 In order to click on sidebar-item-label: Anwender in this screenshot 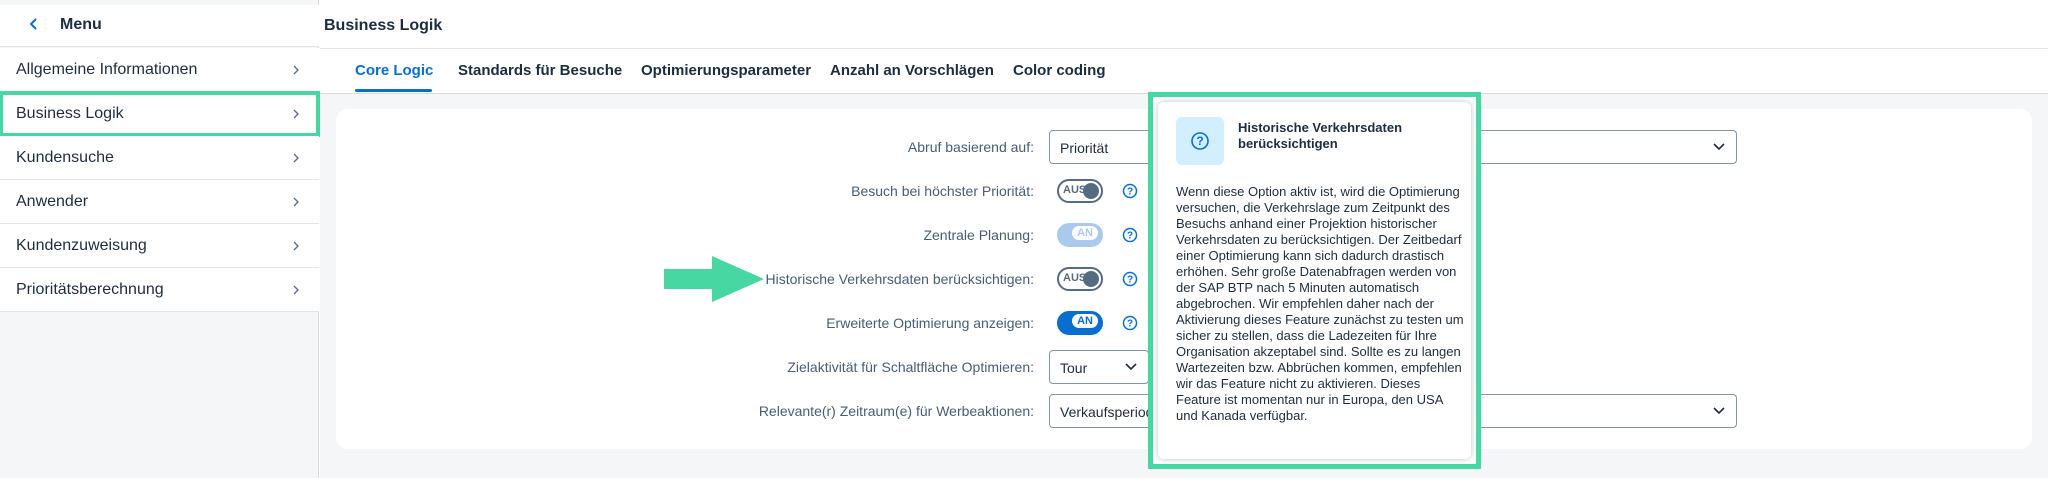, I will do `click(52, 201)`.